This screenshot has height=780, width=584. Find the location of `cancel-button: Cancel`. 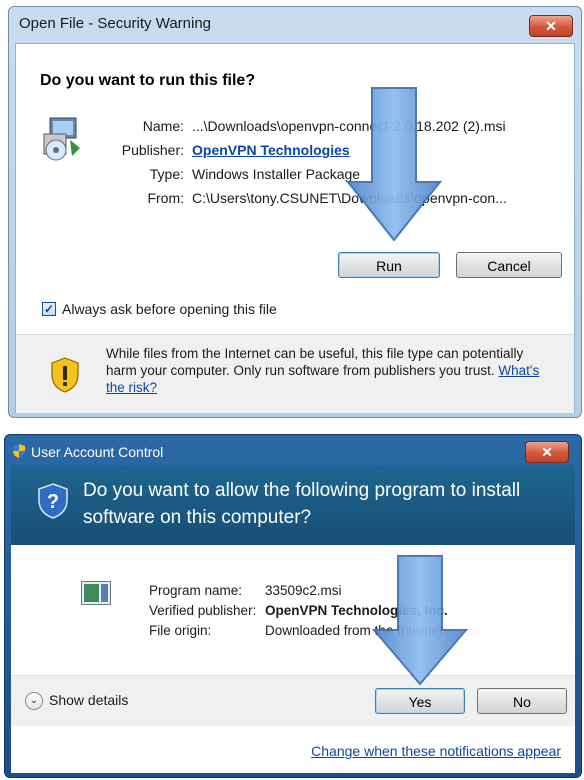

cancel-button: Cancel is located at coordinates (509, 265).